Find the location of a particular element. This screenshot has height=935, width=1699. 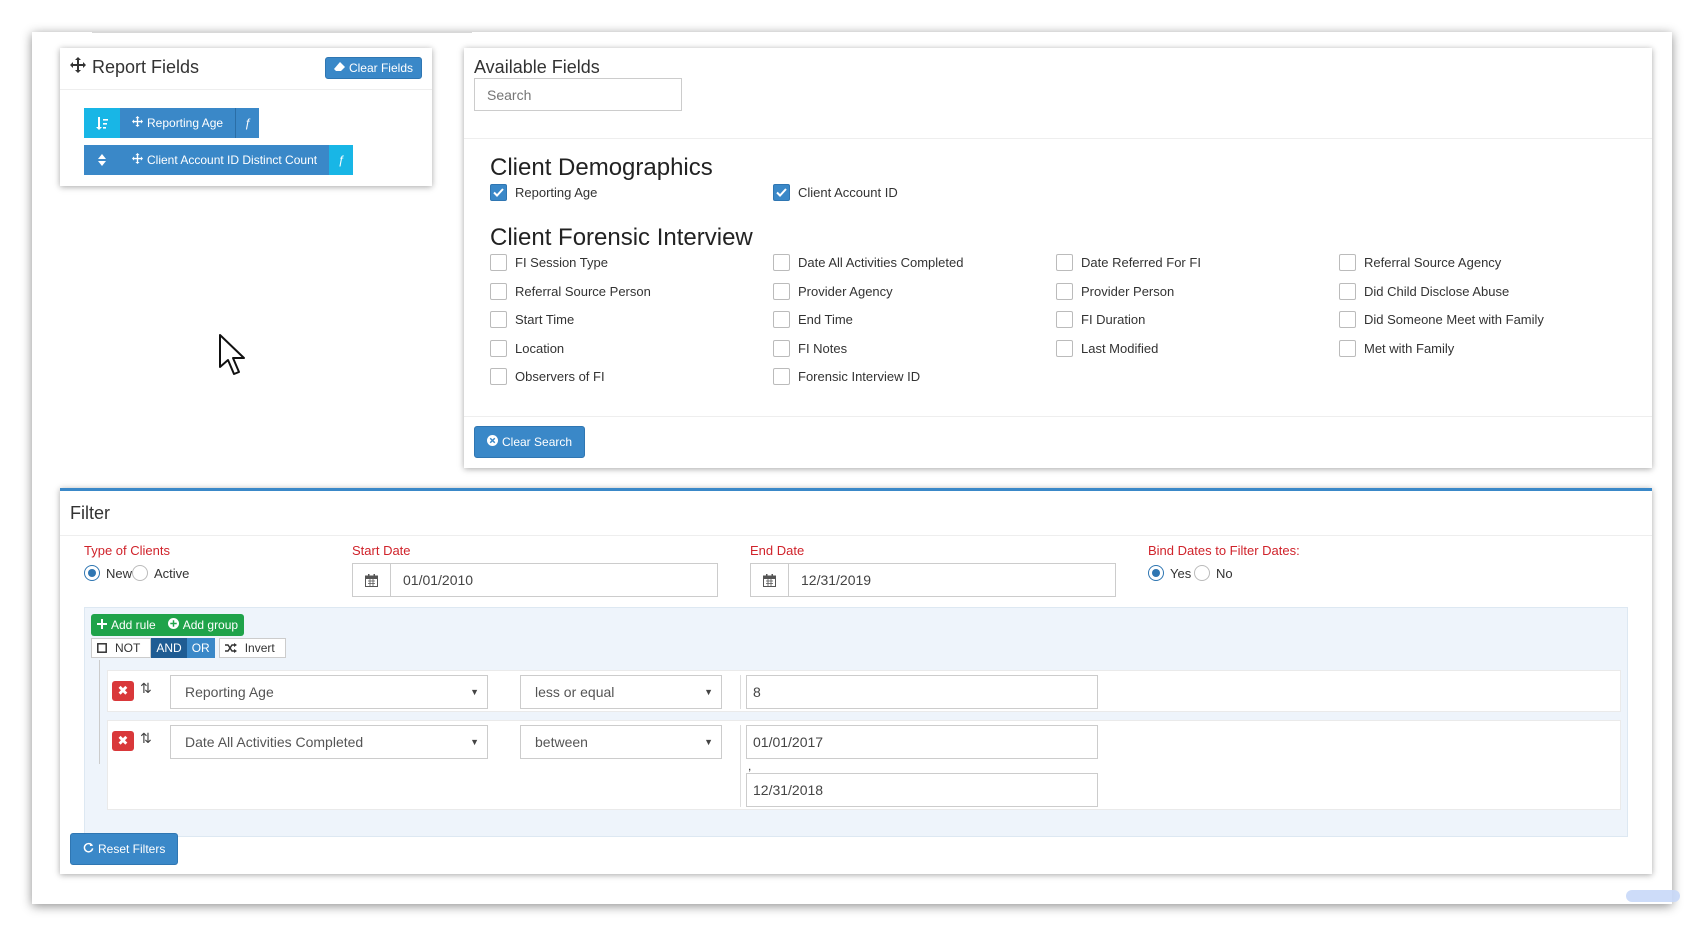

field-checkbox-label: Referral Source Agency is located at coordinates (1433, 262).